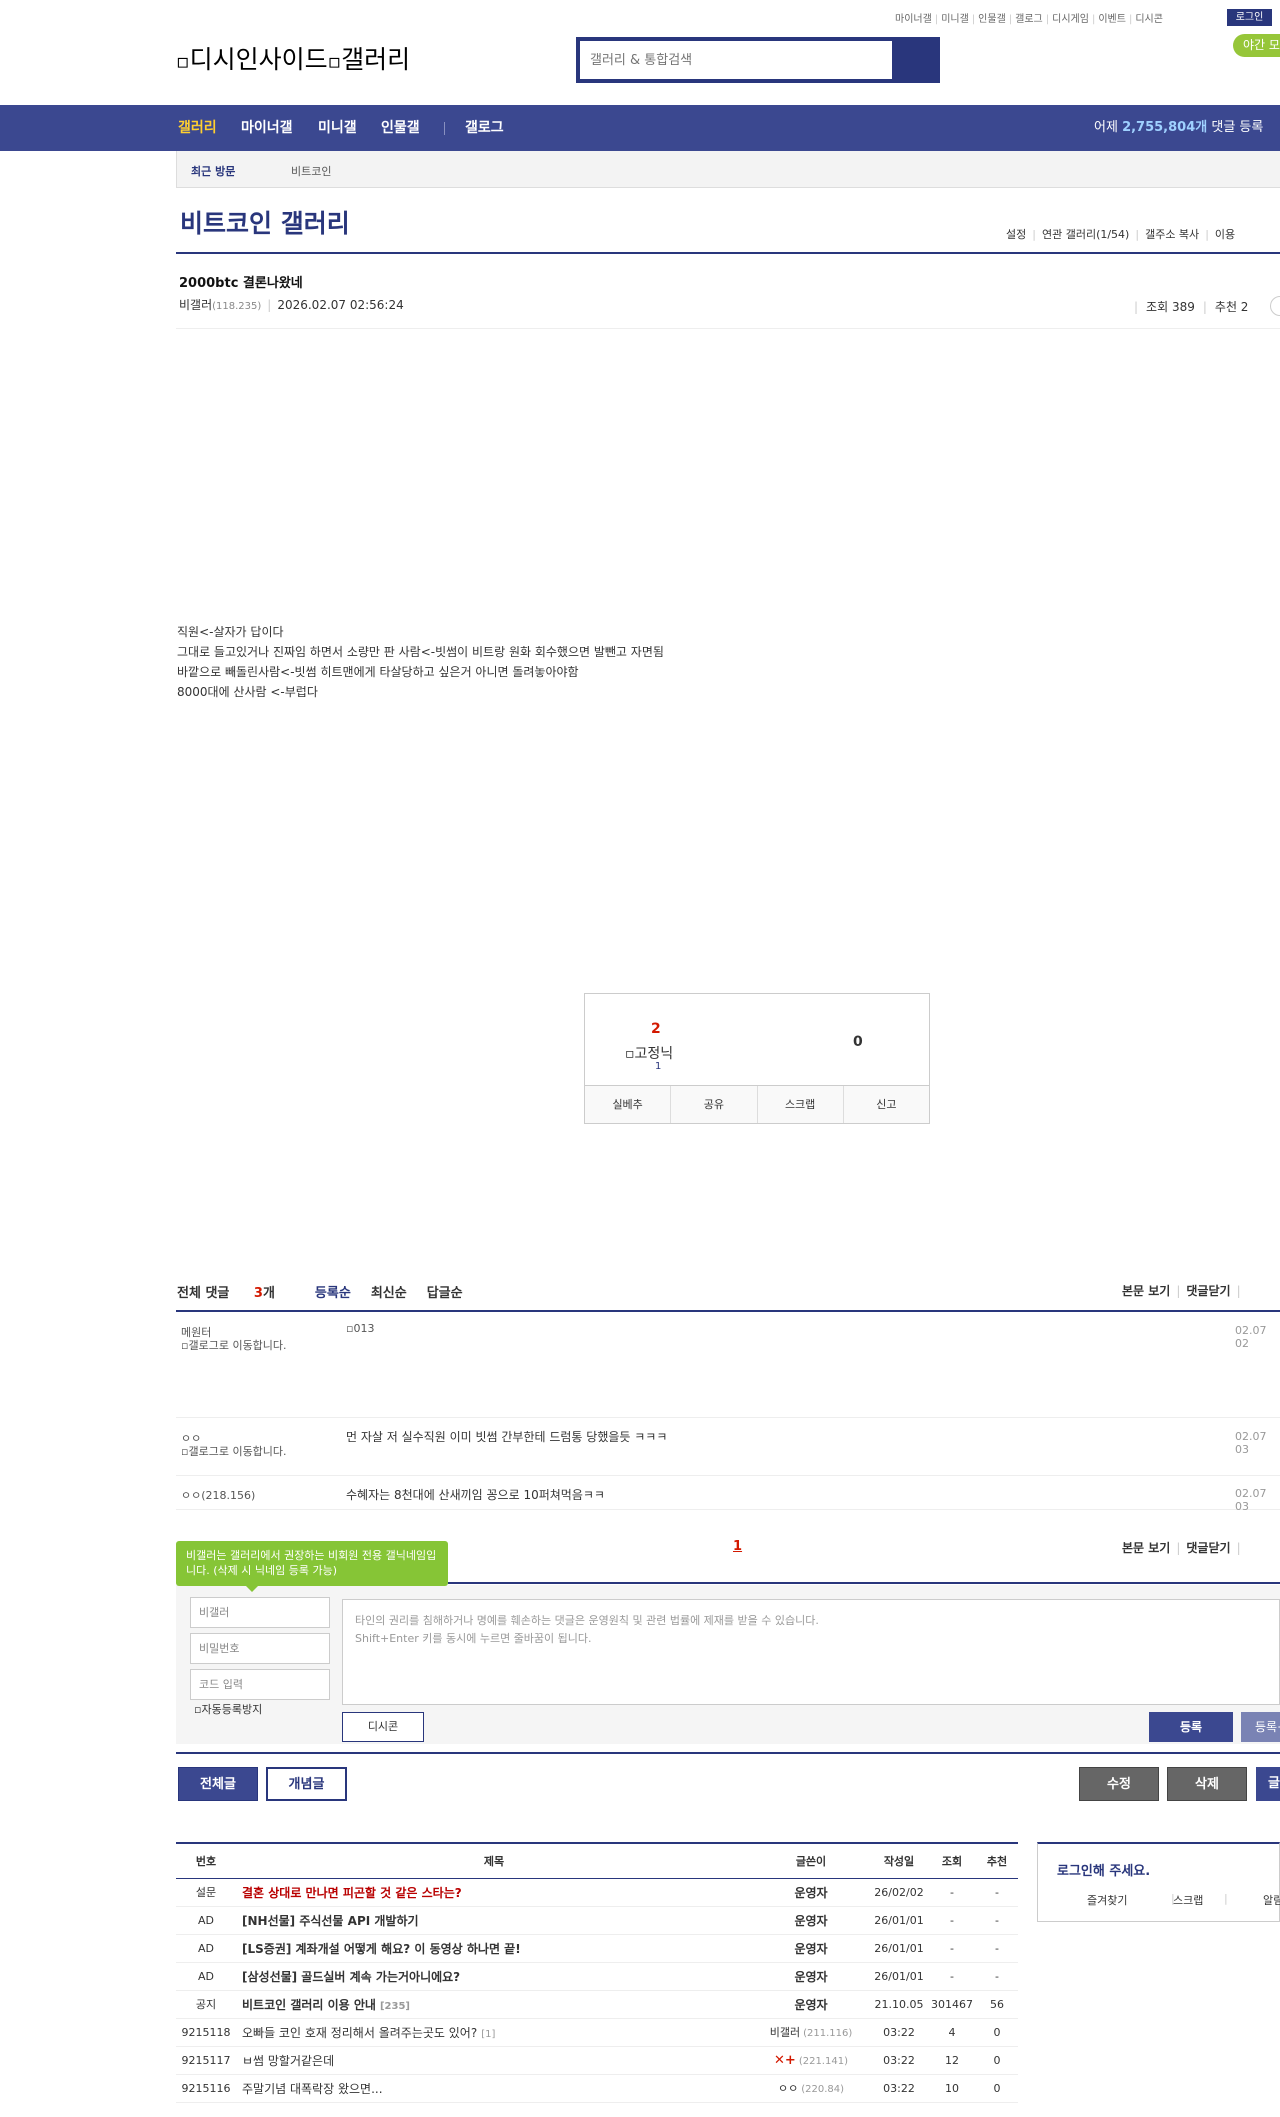 This screenshot has width=1280, height=2117. What do you see at coordinates (383, 1727) in the screenshot?
I see `dccon-button: 디시콘` at bounding box center [383, 1727].